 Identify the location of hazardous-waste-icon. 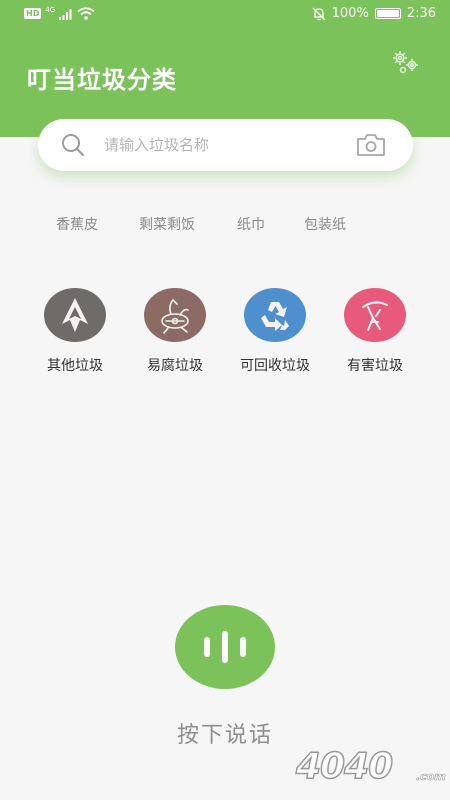
(375, 316).